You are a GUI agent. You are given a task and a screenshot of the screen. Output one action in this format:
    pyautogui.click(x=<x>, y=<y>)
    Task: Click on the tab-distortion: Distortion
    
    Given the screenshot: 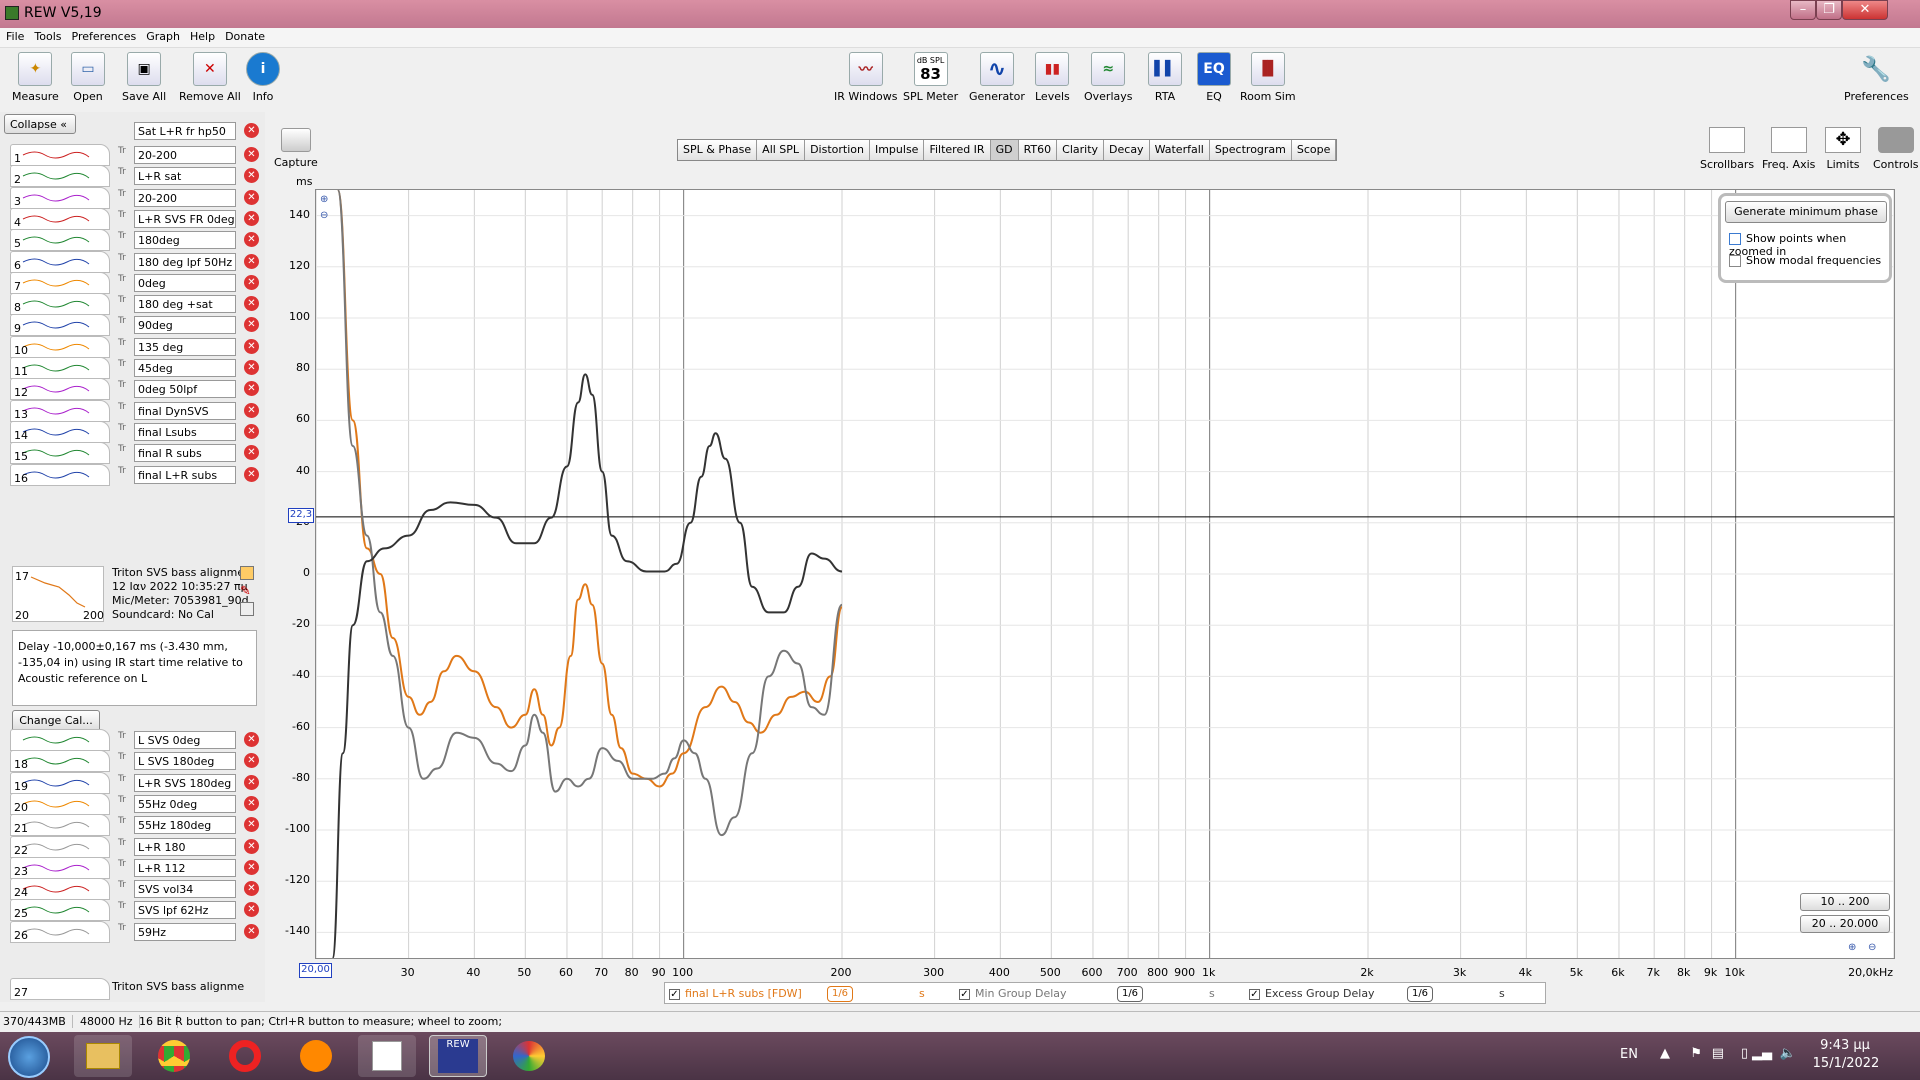 What is the action you would take?
    pyautogui.click(x=837, y=150)
    